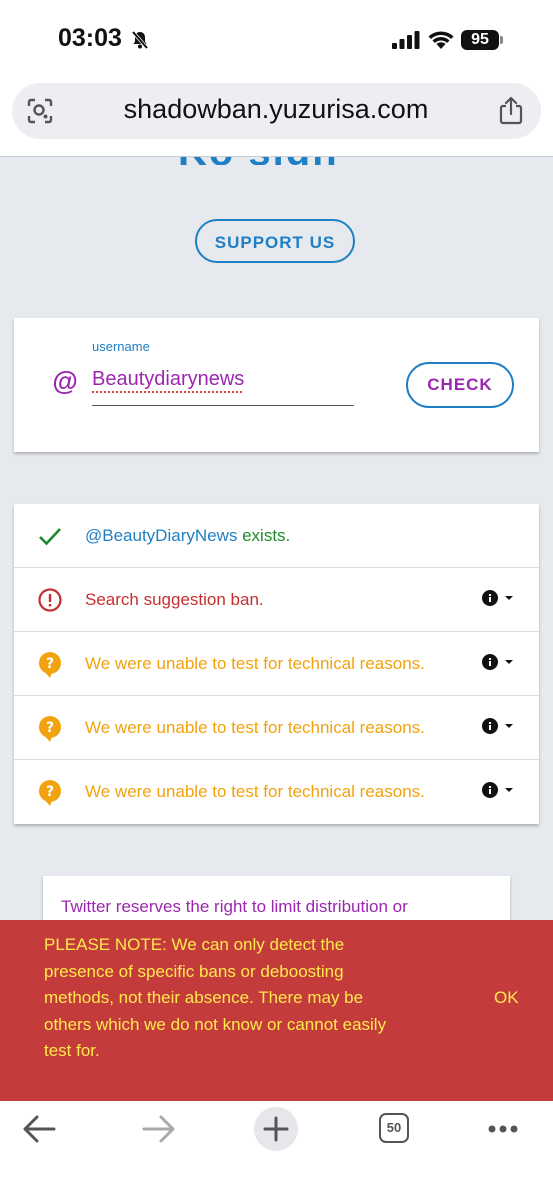 The height and width of the screenshot is (1200, 553). What do you see at coordinates (276, 600) in the screenshot?
I see `result-row-search-suggestion: Search suggestion ban.` at bounding box center [276, 600].